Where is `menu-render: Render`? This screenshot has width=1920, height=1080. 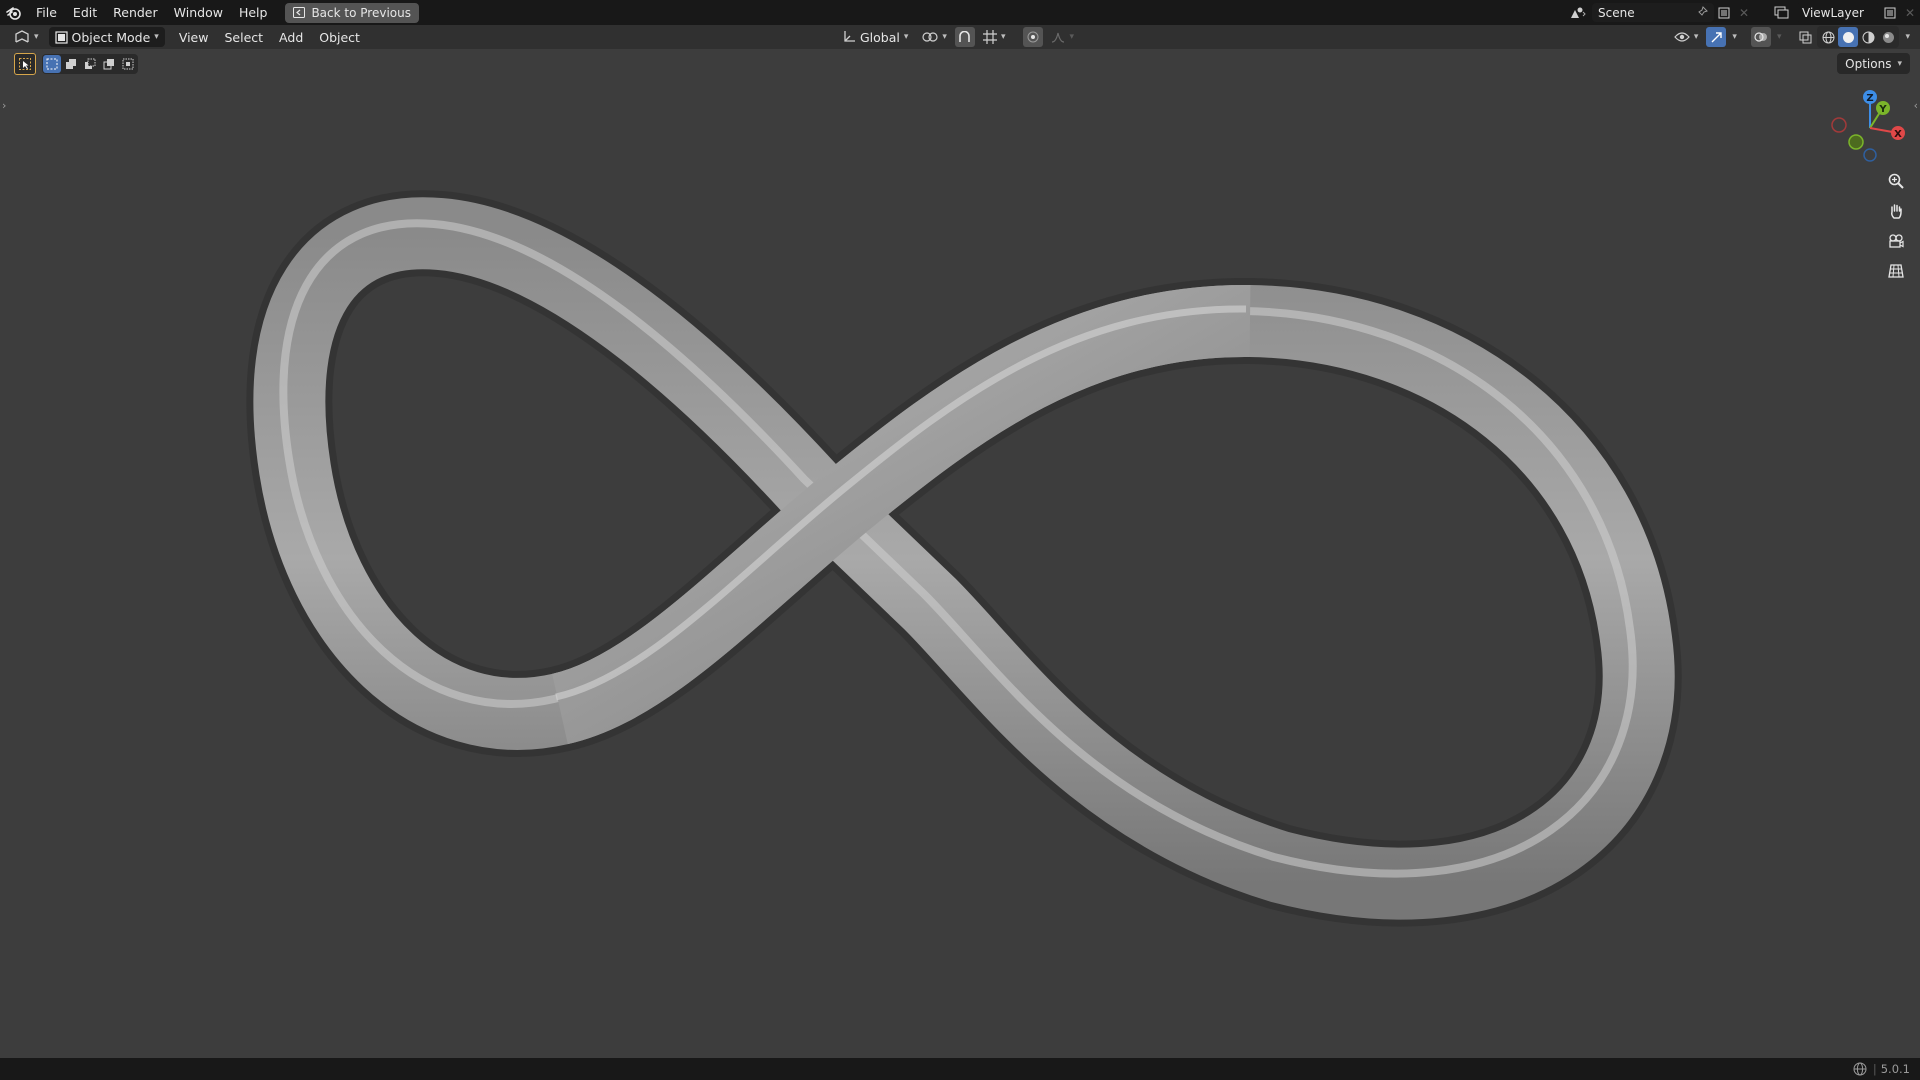
menu-render: Render is located at coordinates (135, 13).